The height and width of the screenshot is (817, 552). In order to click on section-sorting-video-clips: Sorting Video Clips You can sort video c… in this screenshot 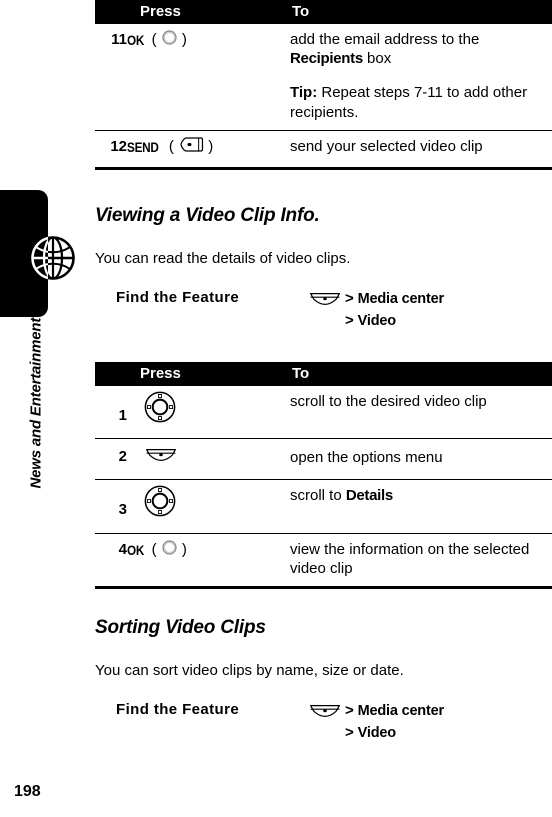, I will do `click(323, 683)`.